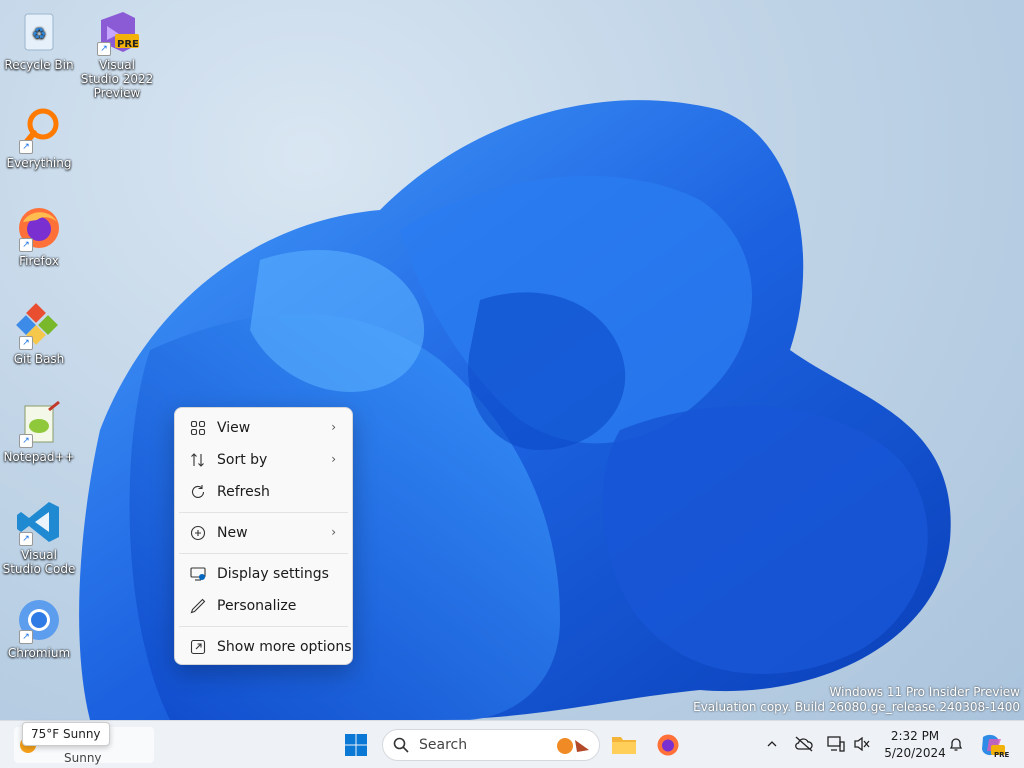 Image resolution: width=1024 pixels, height=768 pixels. Describe the element at coordinates (39, 228) in the screenshot. I see `firefox-icon: ↗` at that location.